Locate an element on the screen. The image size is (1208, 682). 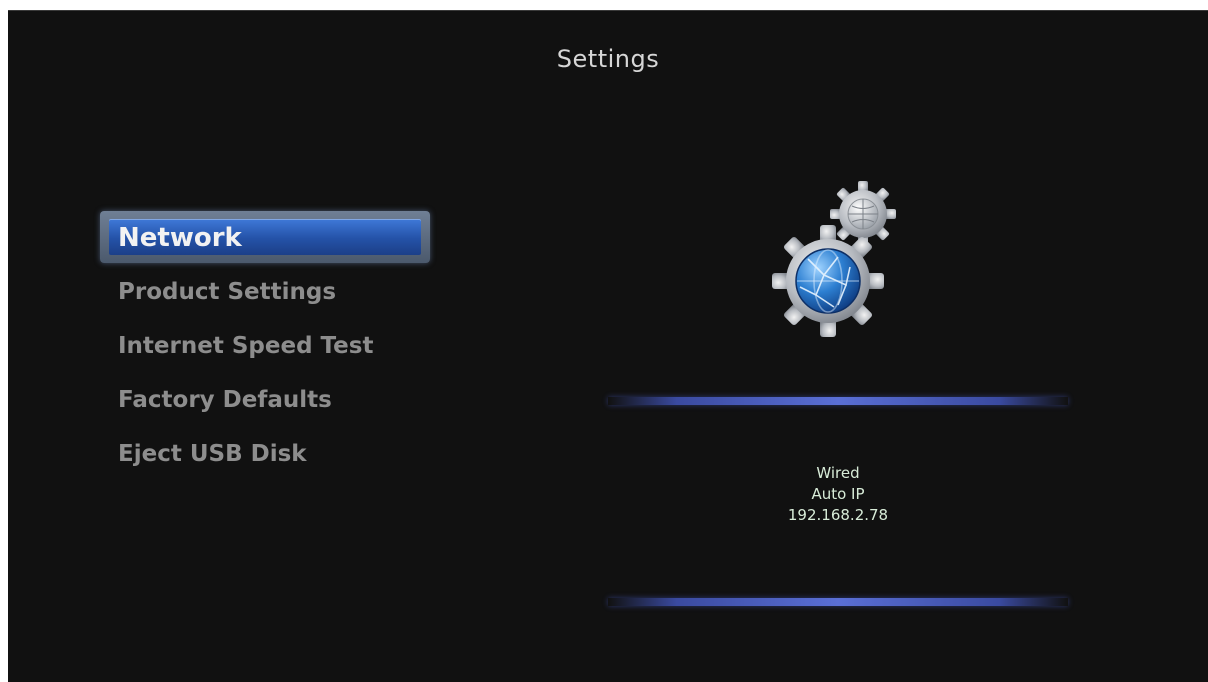
menu-item-label: Network is located at coordinates (180, 238).